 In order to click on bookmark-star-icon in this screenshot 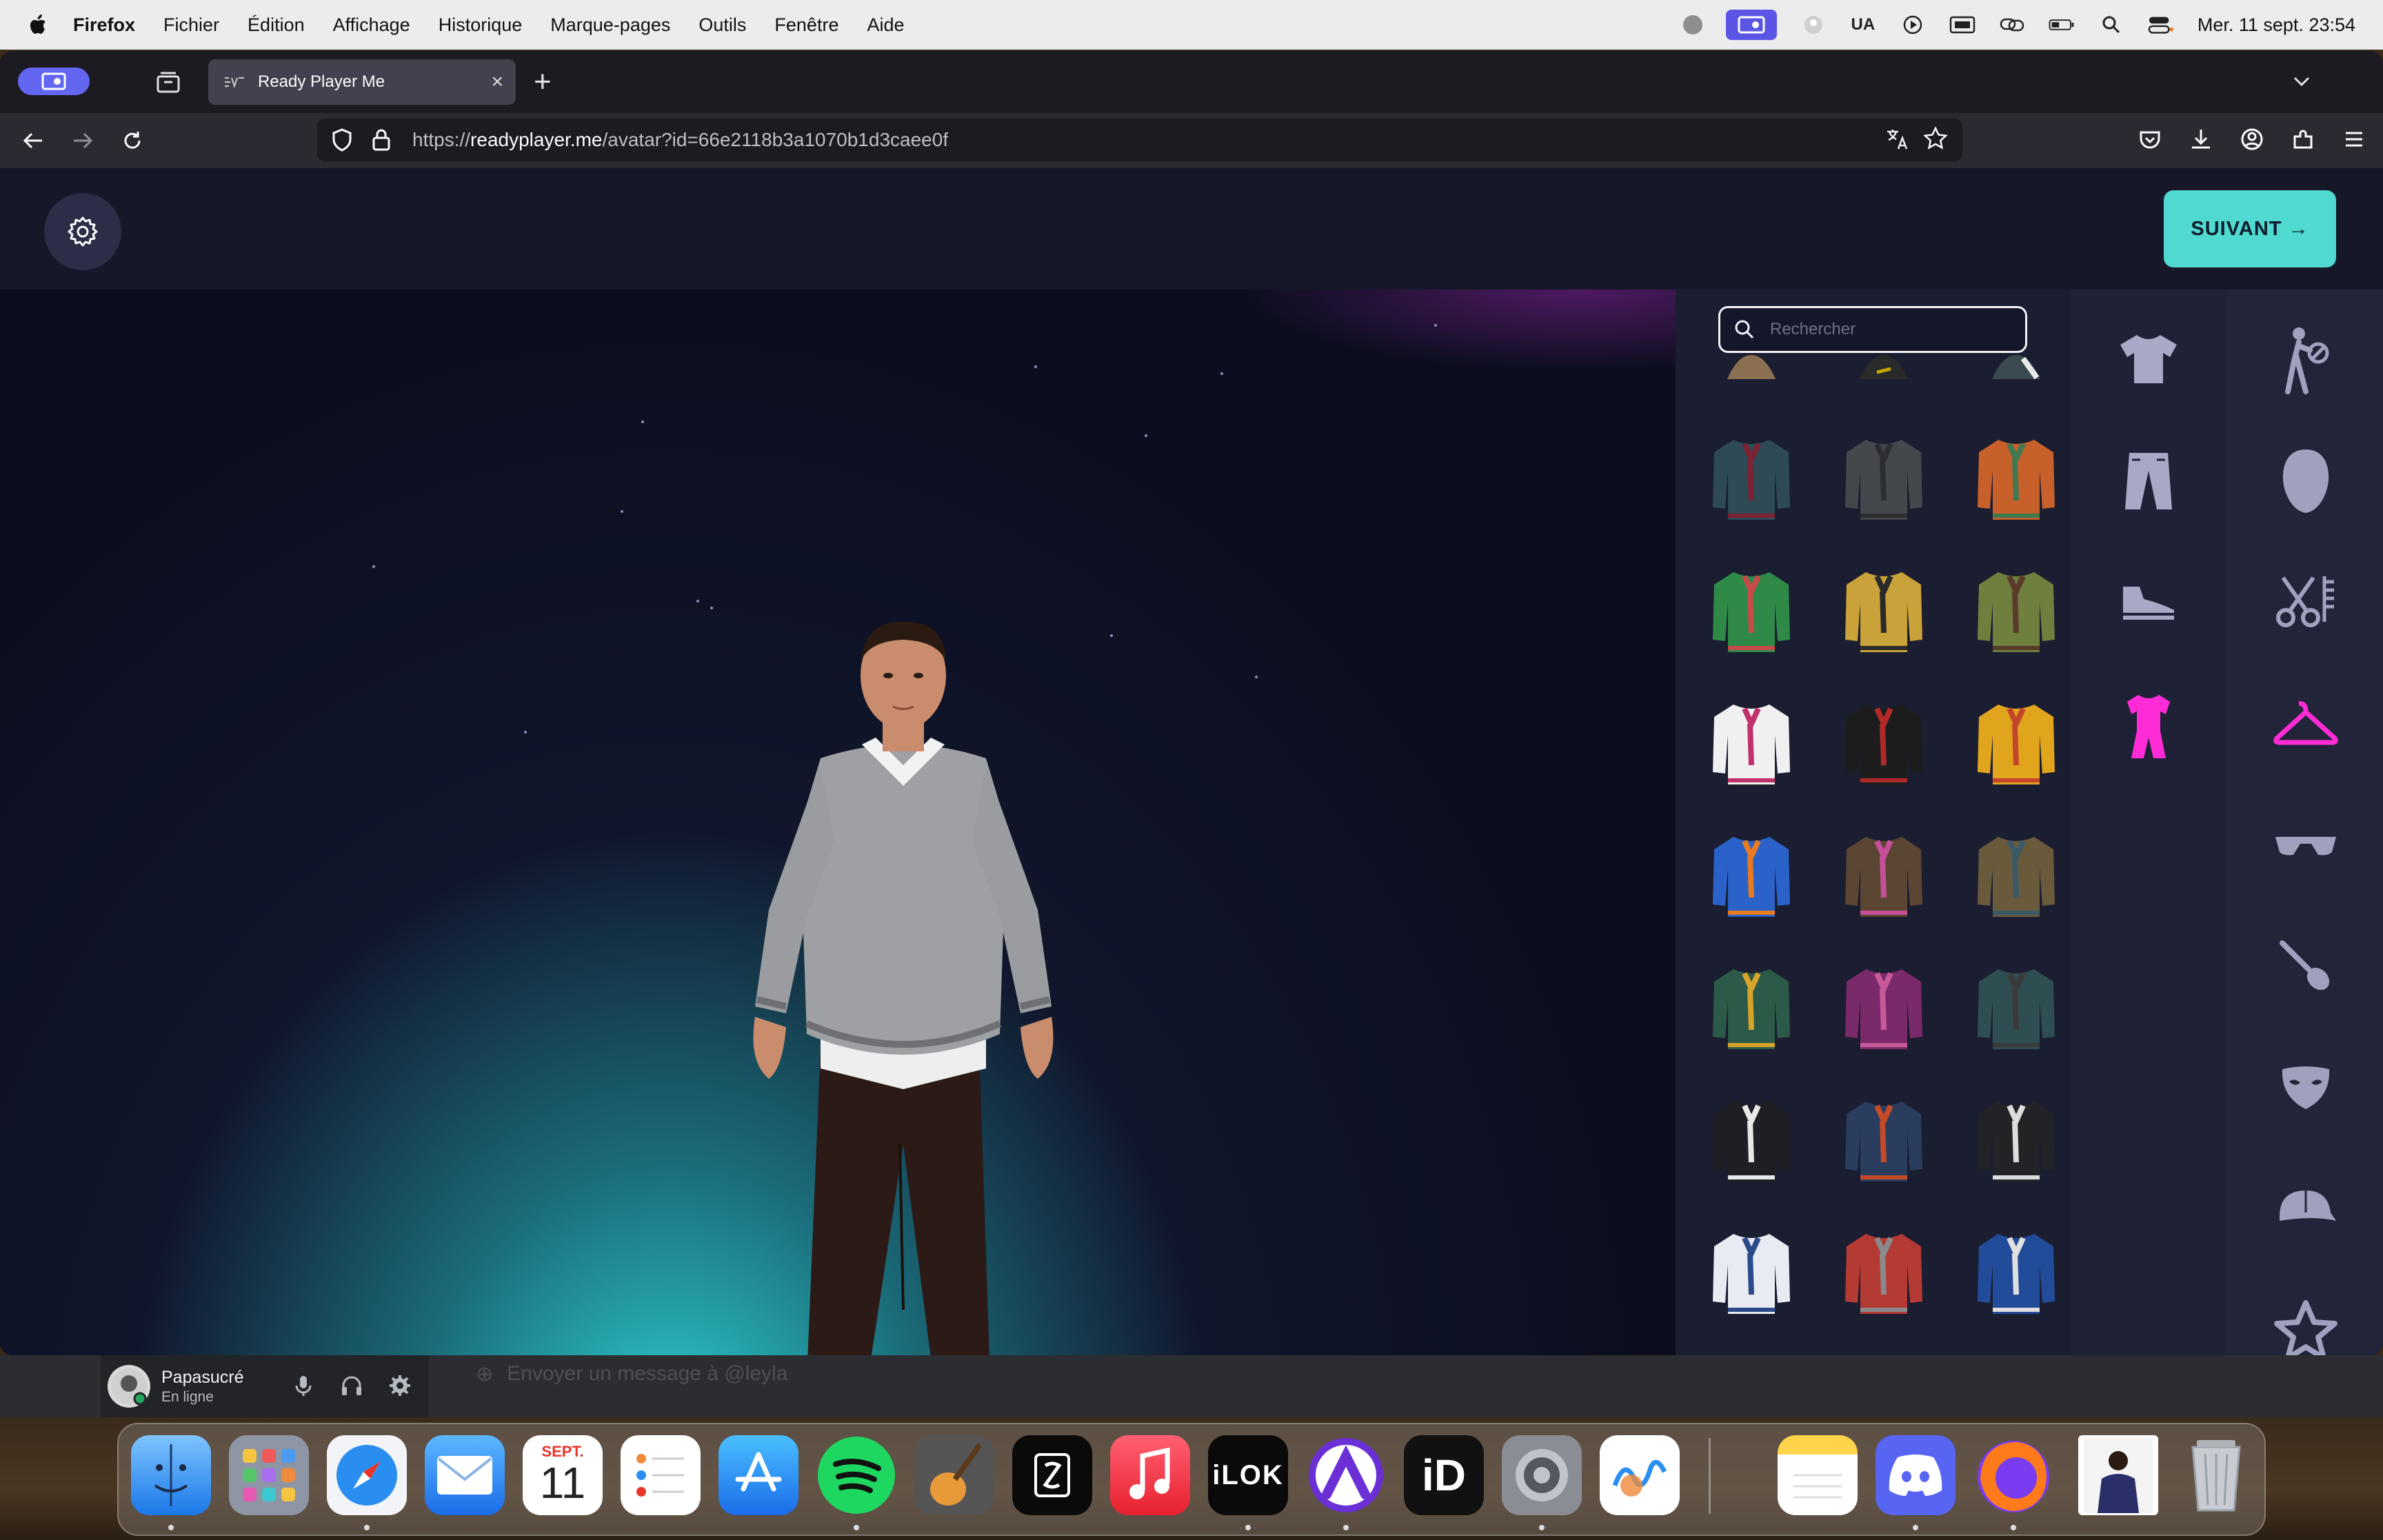, I will do `click(1935, 138)`.